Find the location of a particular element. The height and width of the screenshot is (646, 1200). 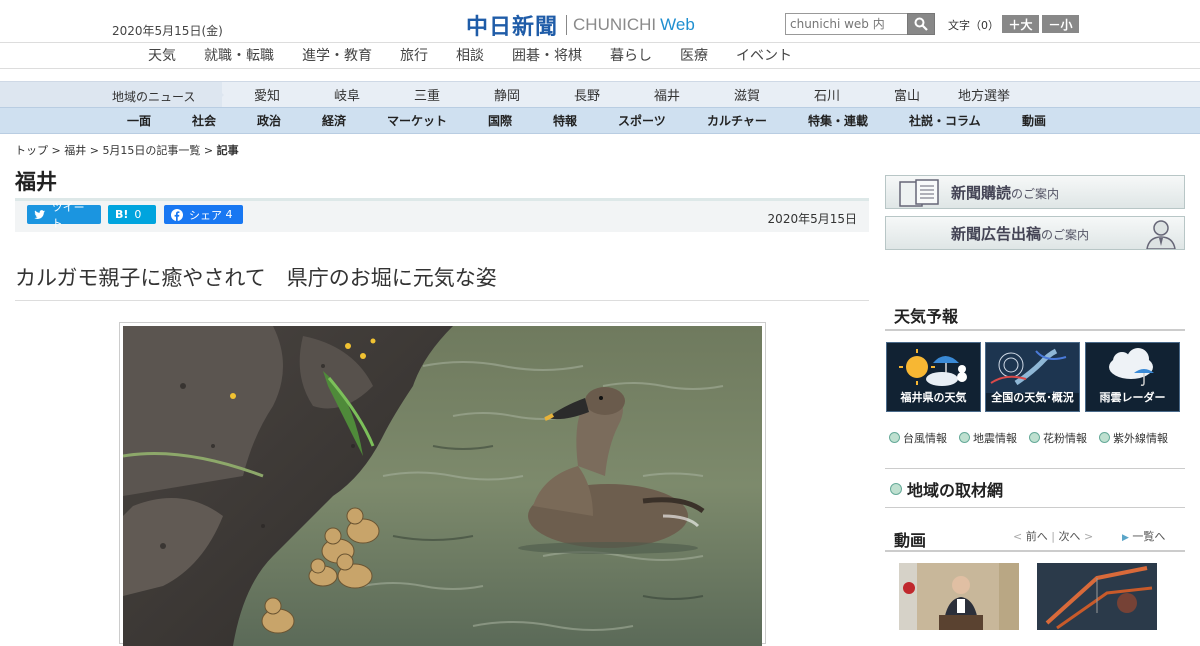

weather-tile-radar: 雨雲レーダー is located at coordinates (1132, 377).